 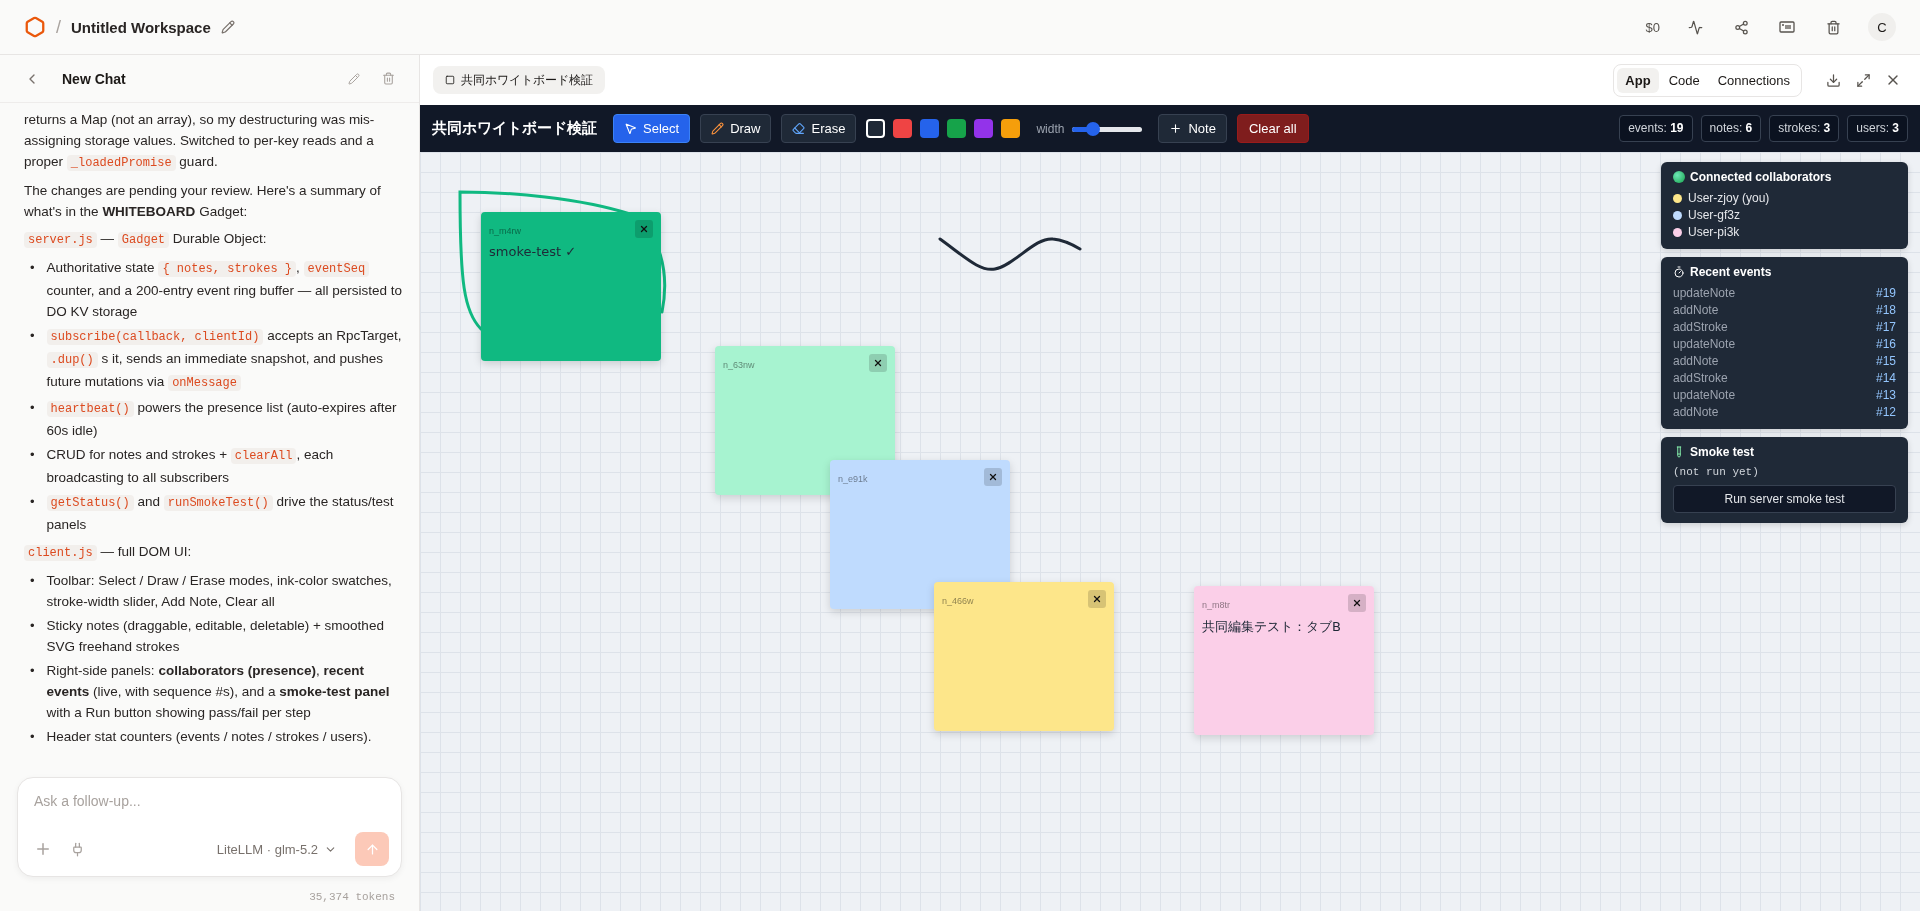 I want to click on mode-button: Erase, so click(x=819, y=128).